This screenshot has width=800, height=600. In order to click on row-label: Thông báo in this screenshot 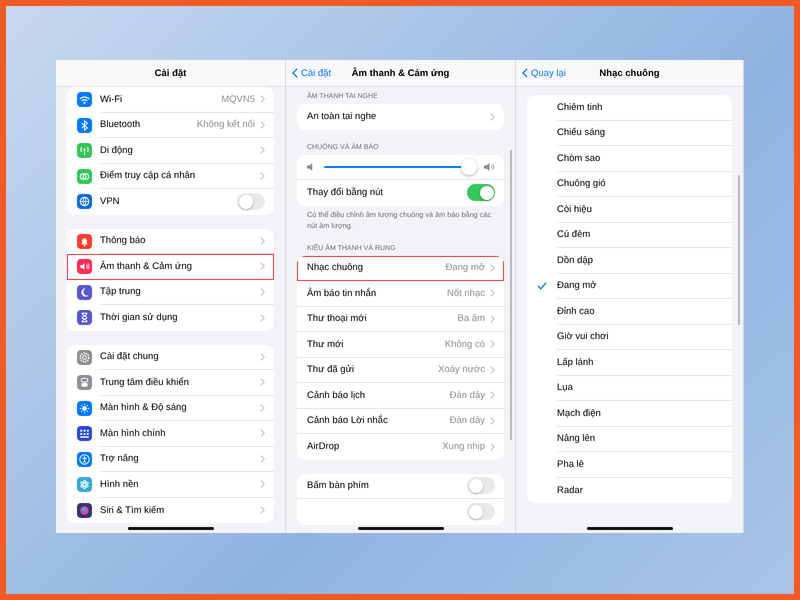, I will do `click(123, 240)`.